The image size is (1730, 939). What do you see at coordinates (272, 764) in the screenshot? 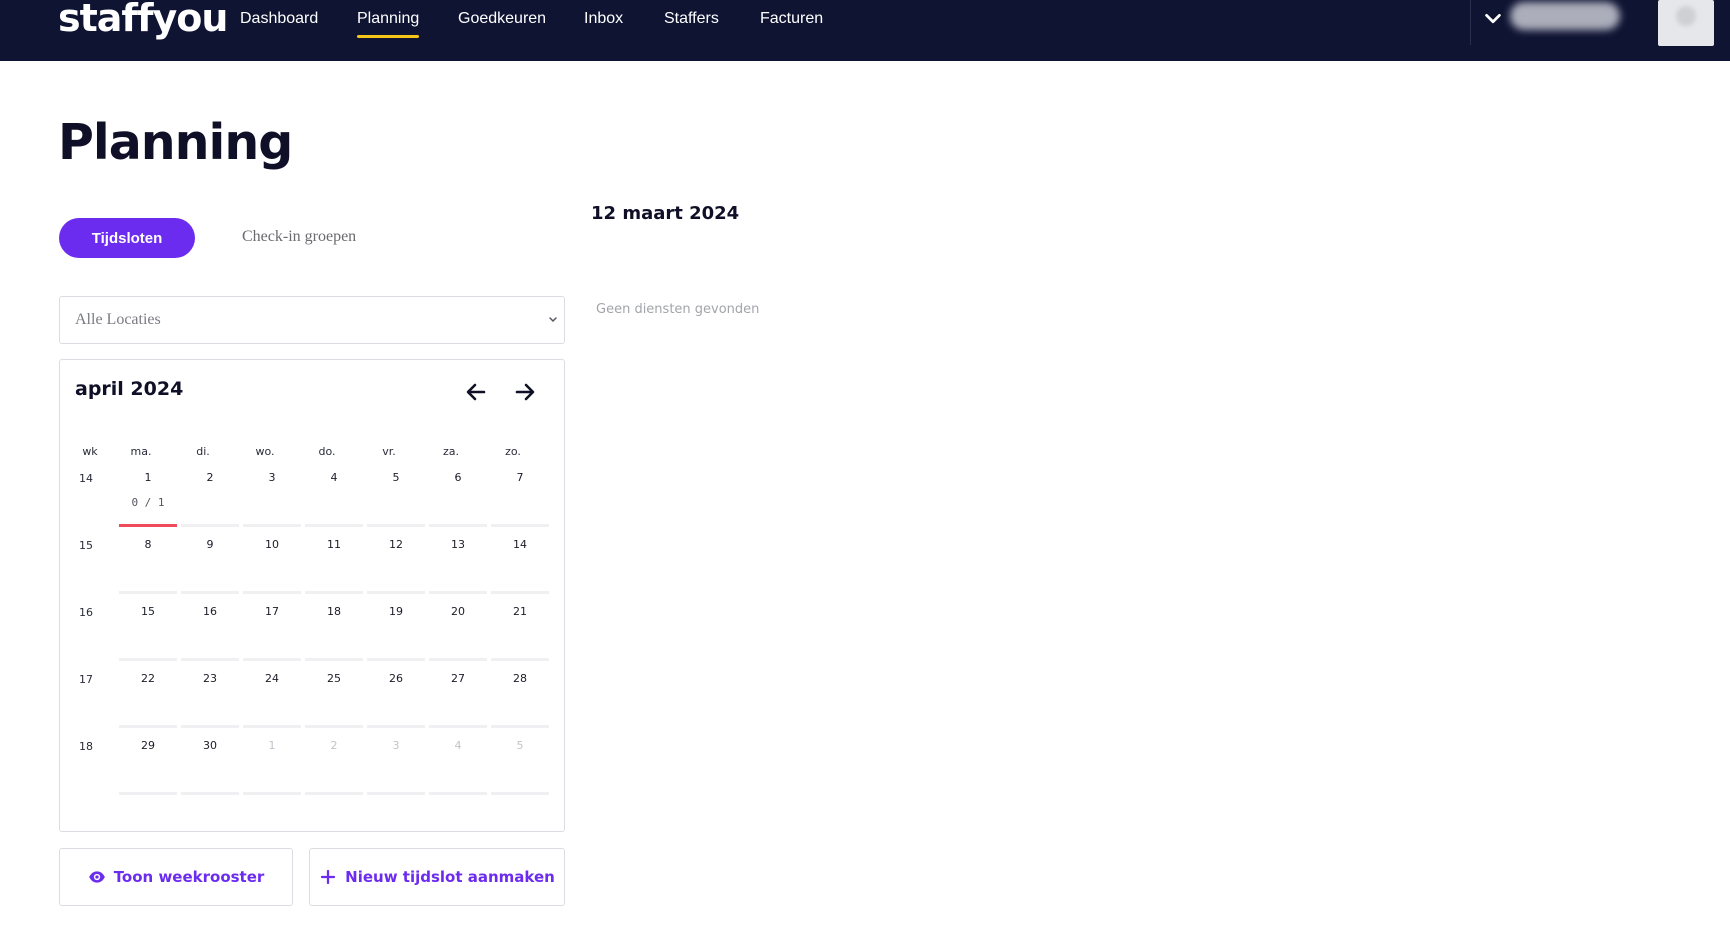
I see `calendar-day-other-month: 1` at bounding box center [272, 764].